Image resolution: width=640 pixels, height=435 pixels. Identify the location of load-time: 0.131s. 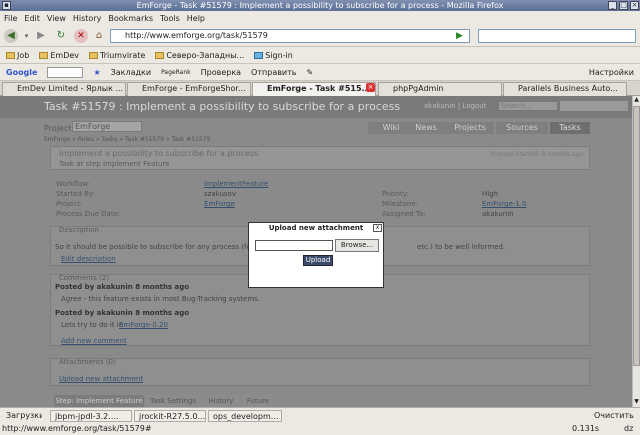
(586, 428).